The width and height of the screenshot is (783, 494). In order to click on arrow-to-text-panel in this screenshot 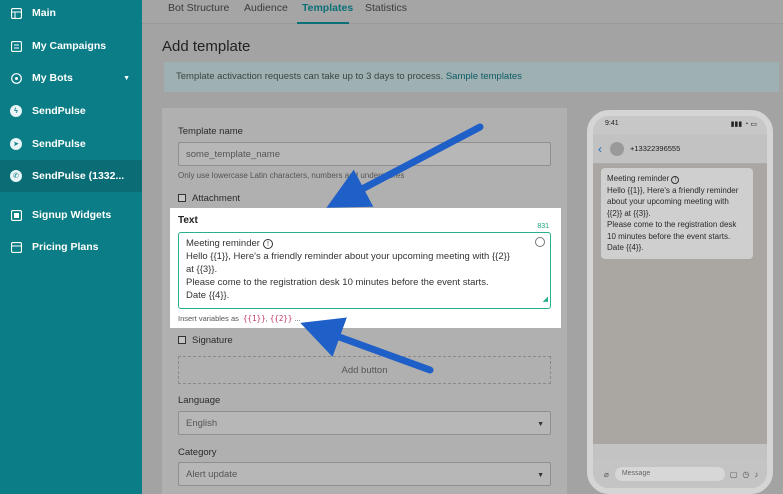, I will do `click(405, 165)`.